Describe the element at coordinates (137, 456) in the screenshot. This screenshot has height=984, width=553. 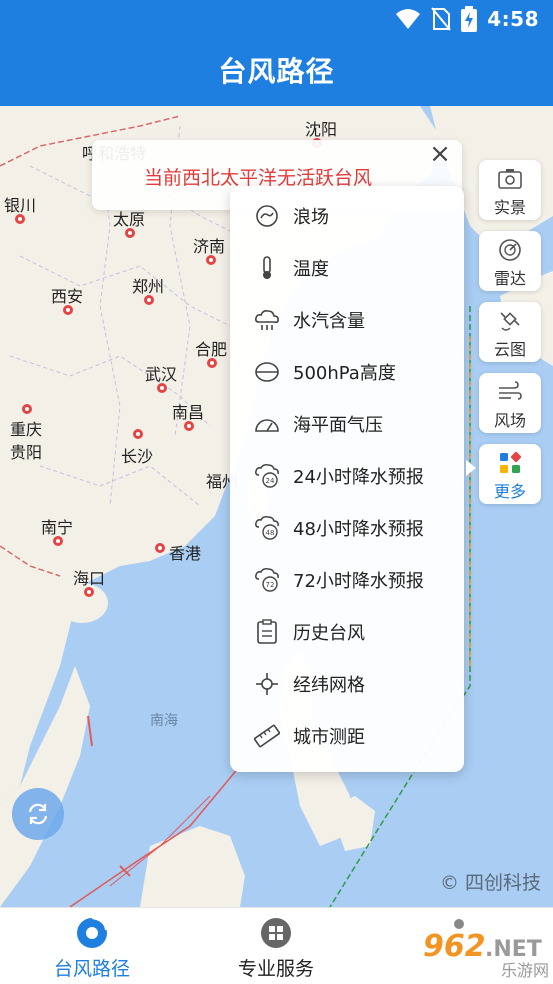
I see `city-label: 长沙` at that location.